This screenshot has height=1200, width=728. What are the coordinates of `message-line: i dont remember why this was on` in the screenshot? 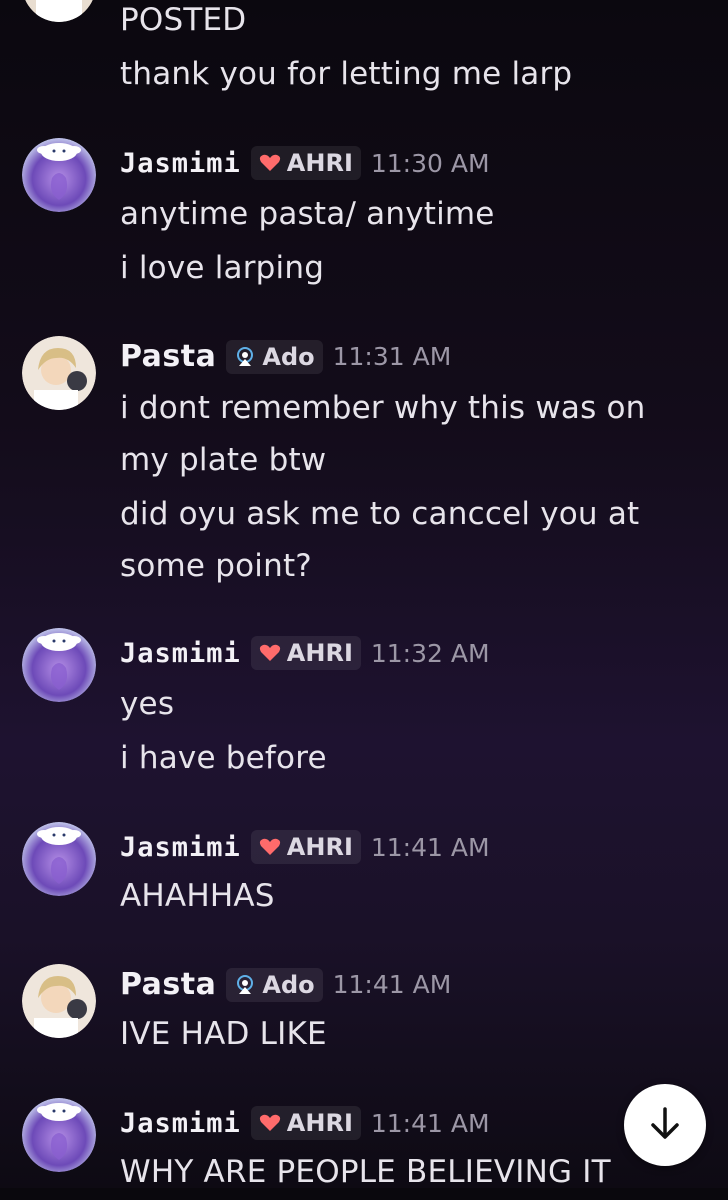 It's located at (383, 408).